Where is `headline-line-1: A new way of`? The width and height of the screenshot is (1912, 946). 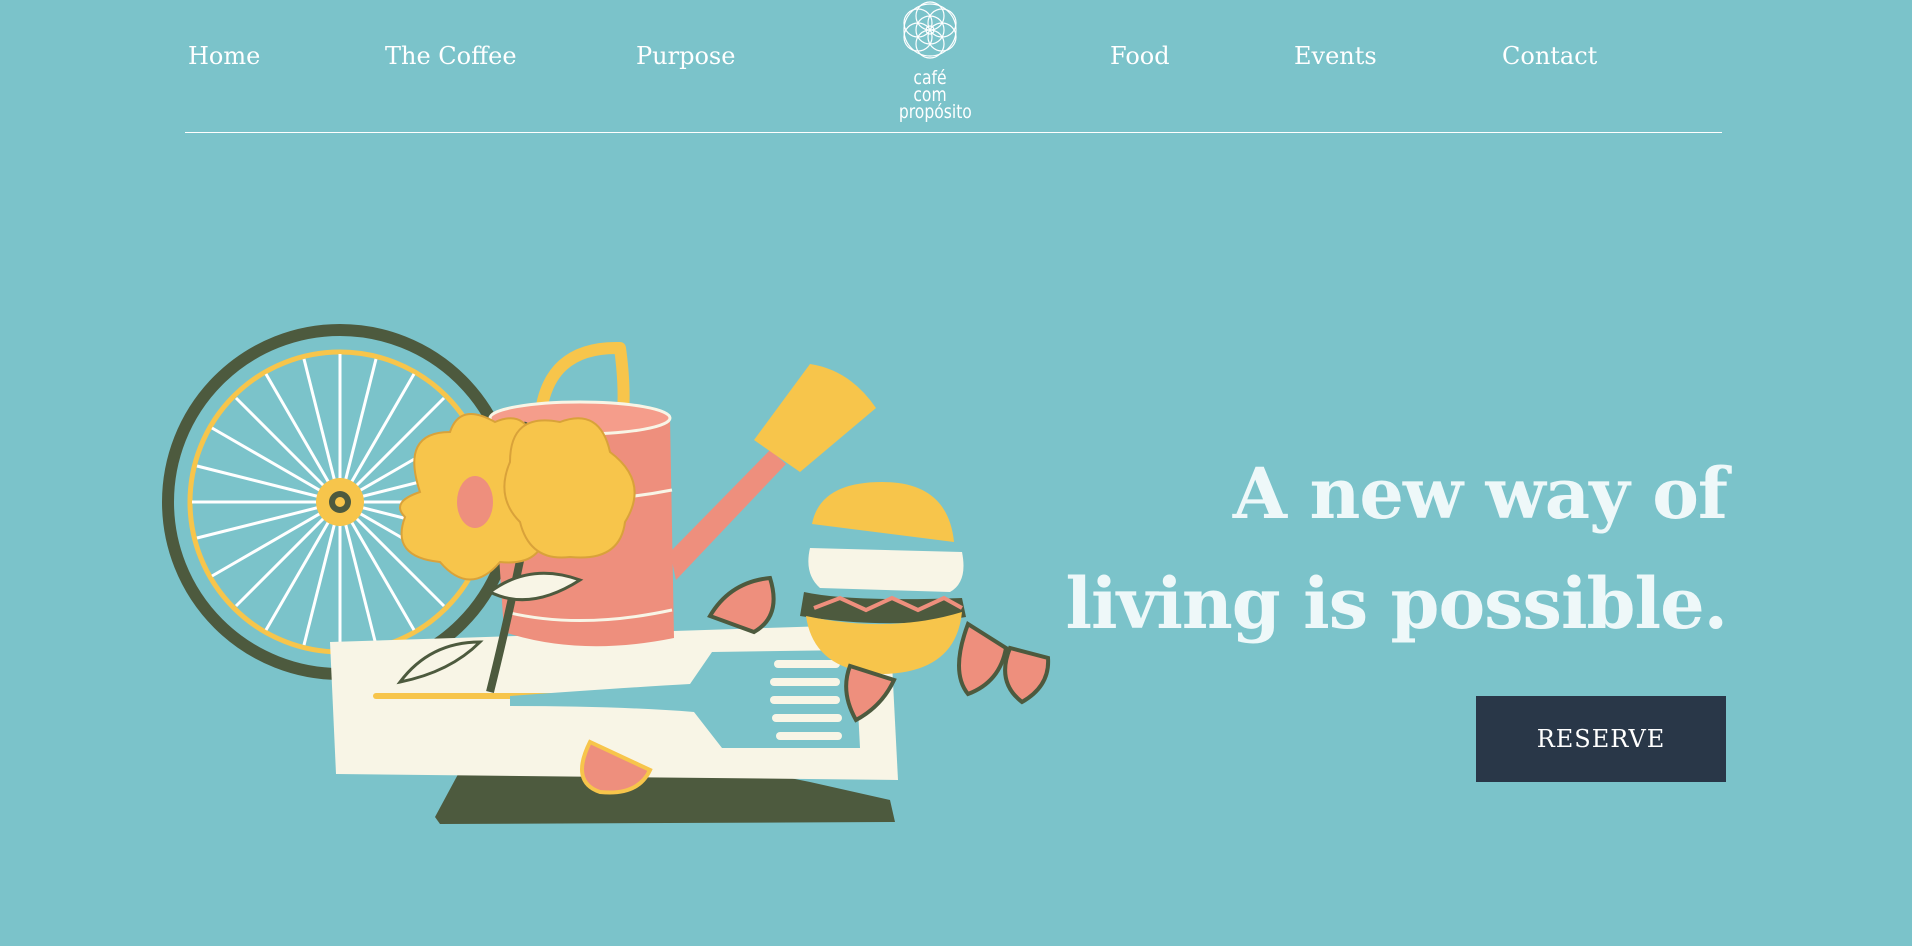 headline-line-1: A new way of is located at coordinates (1480, 493).